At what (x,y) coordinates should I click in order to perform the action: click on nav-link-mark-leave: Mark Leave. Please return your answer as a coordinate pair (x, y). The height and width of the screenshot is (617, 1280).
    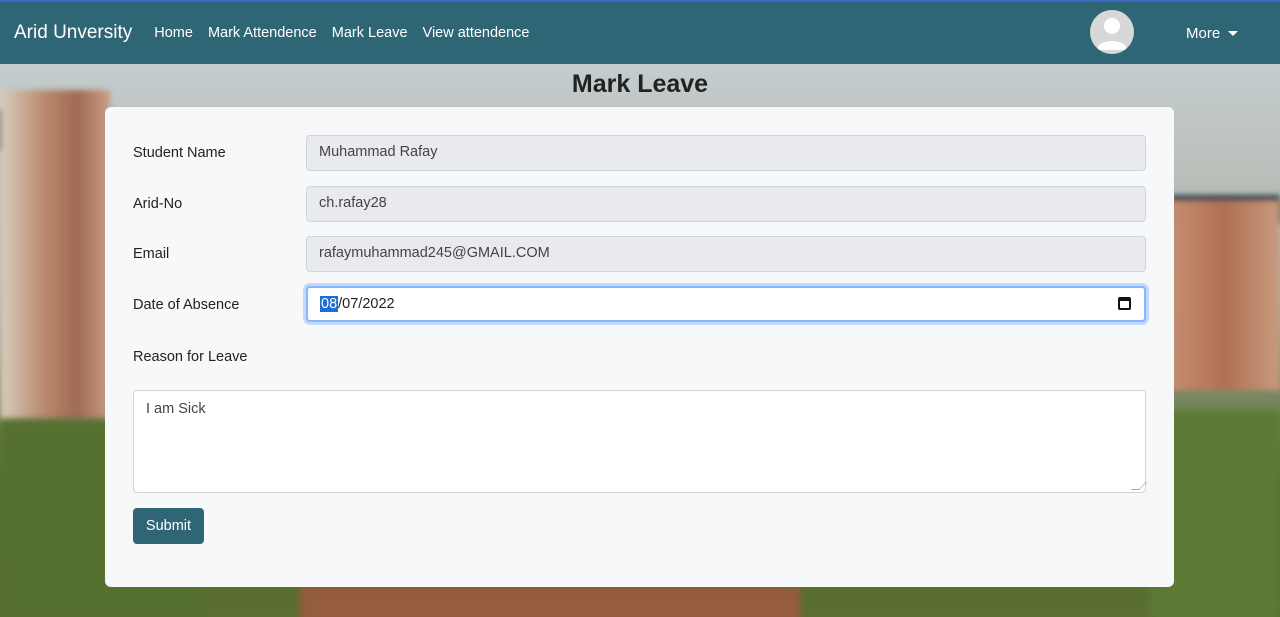
    Looking at the image, I should click on (370, 33).